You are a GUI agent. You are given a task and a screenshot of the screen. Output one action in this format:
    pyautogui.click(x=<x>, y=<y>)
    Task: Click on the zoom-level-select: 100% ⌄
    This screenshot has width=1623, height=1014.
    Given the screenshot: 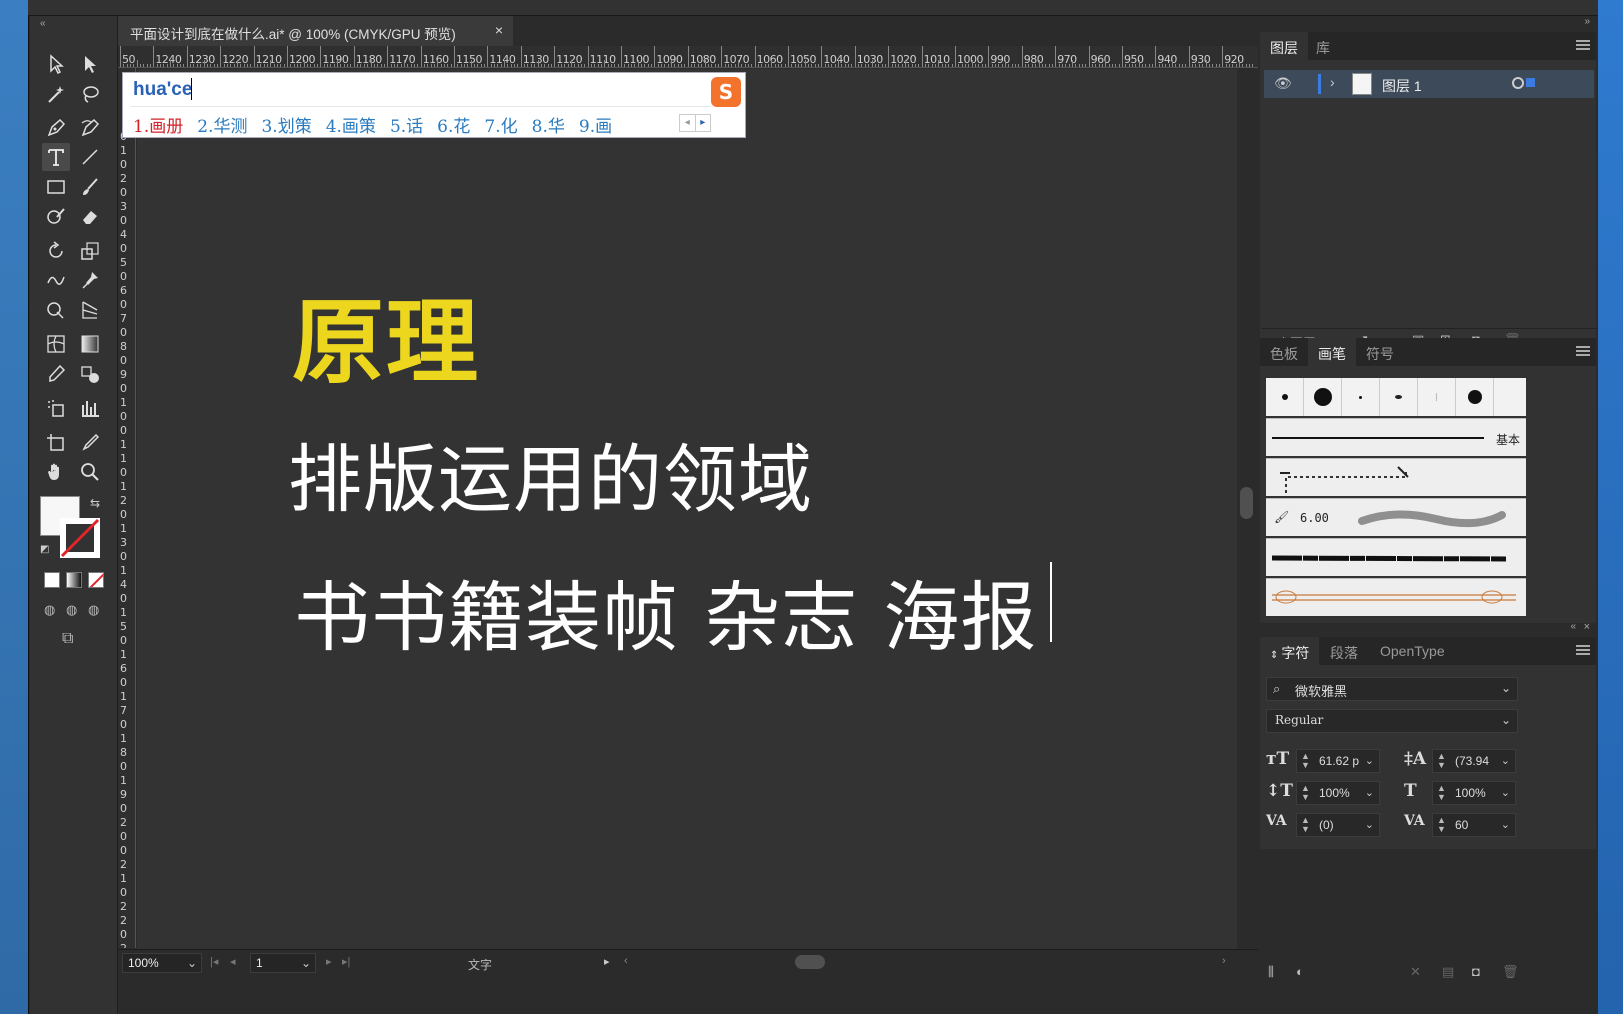 What is the action you would take?
    pyautogui.click(x=162, y=963)
    